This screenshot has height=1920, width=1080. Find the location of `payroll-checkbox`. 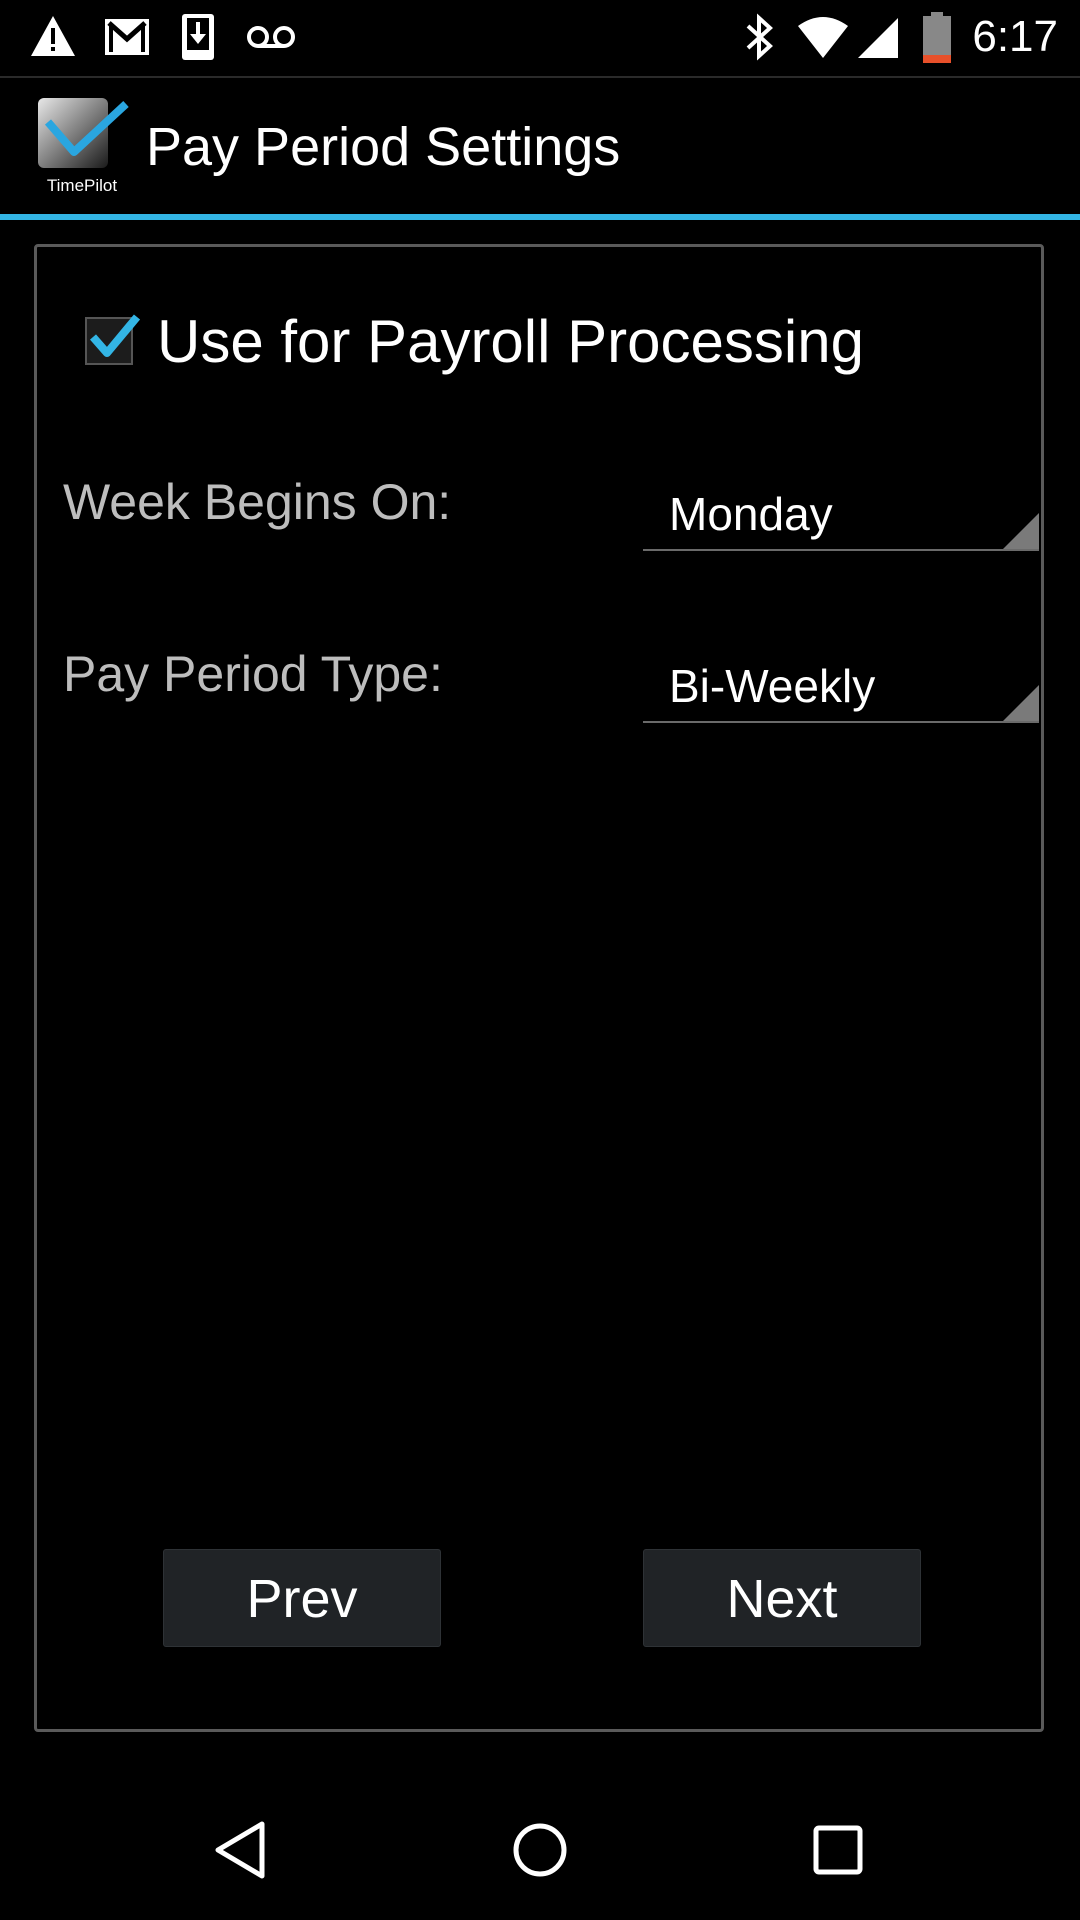

payroll-checkbox is located at coordinates (113, 339).